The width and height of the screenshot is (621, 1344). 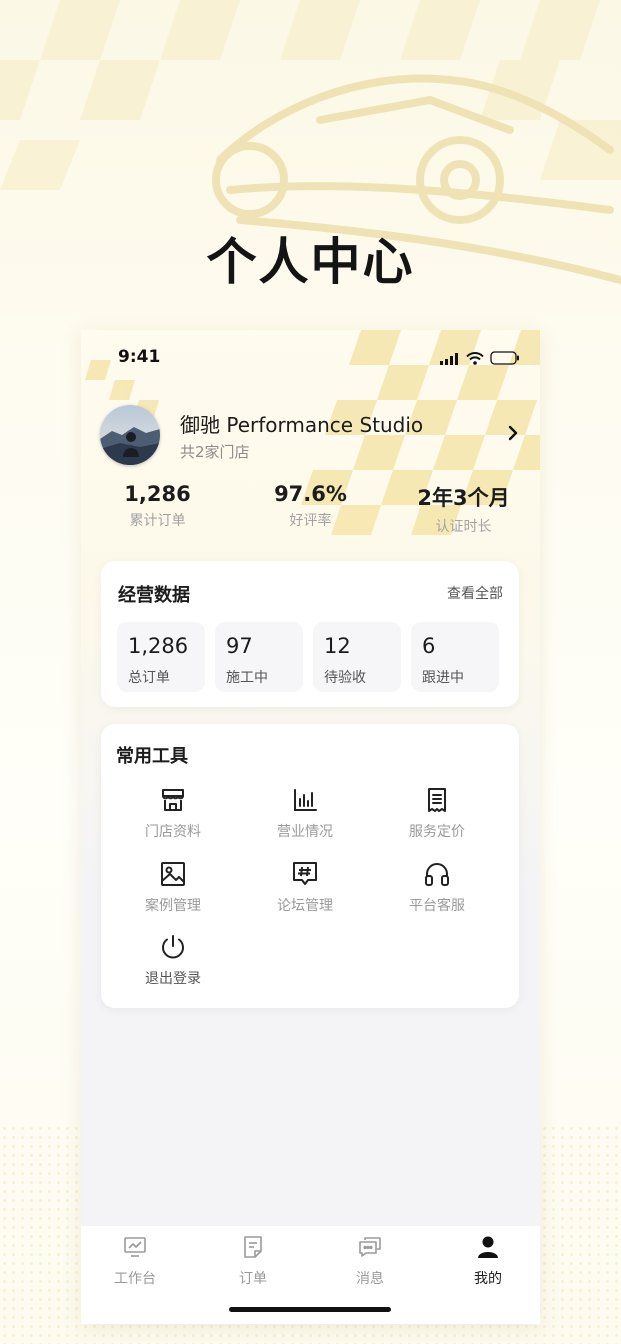 I want to click on tool-label: 服务定价, so click(x=437, y=832).